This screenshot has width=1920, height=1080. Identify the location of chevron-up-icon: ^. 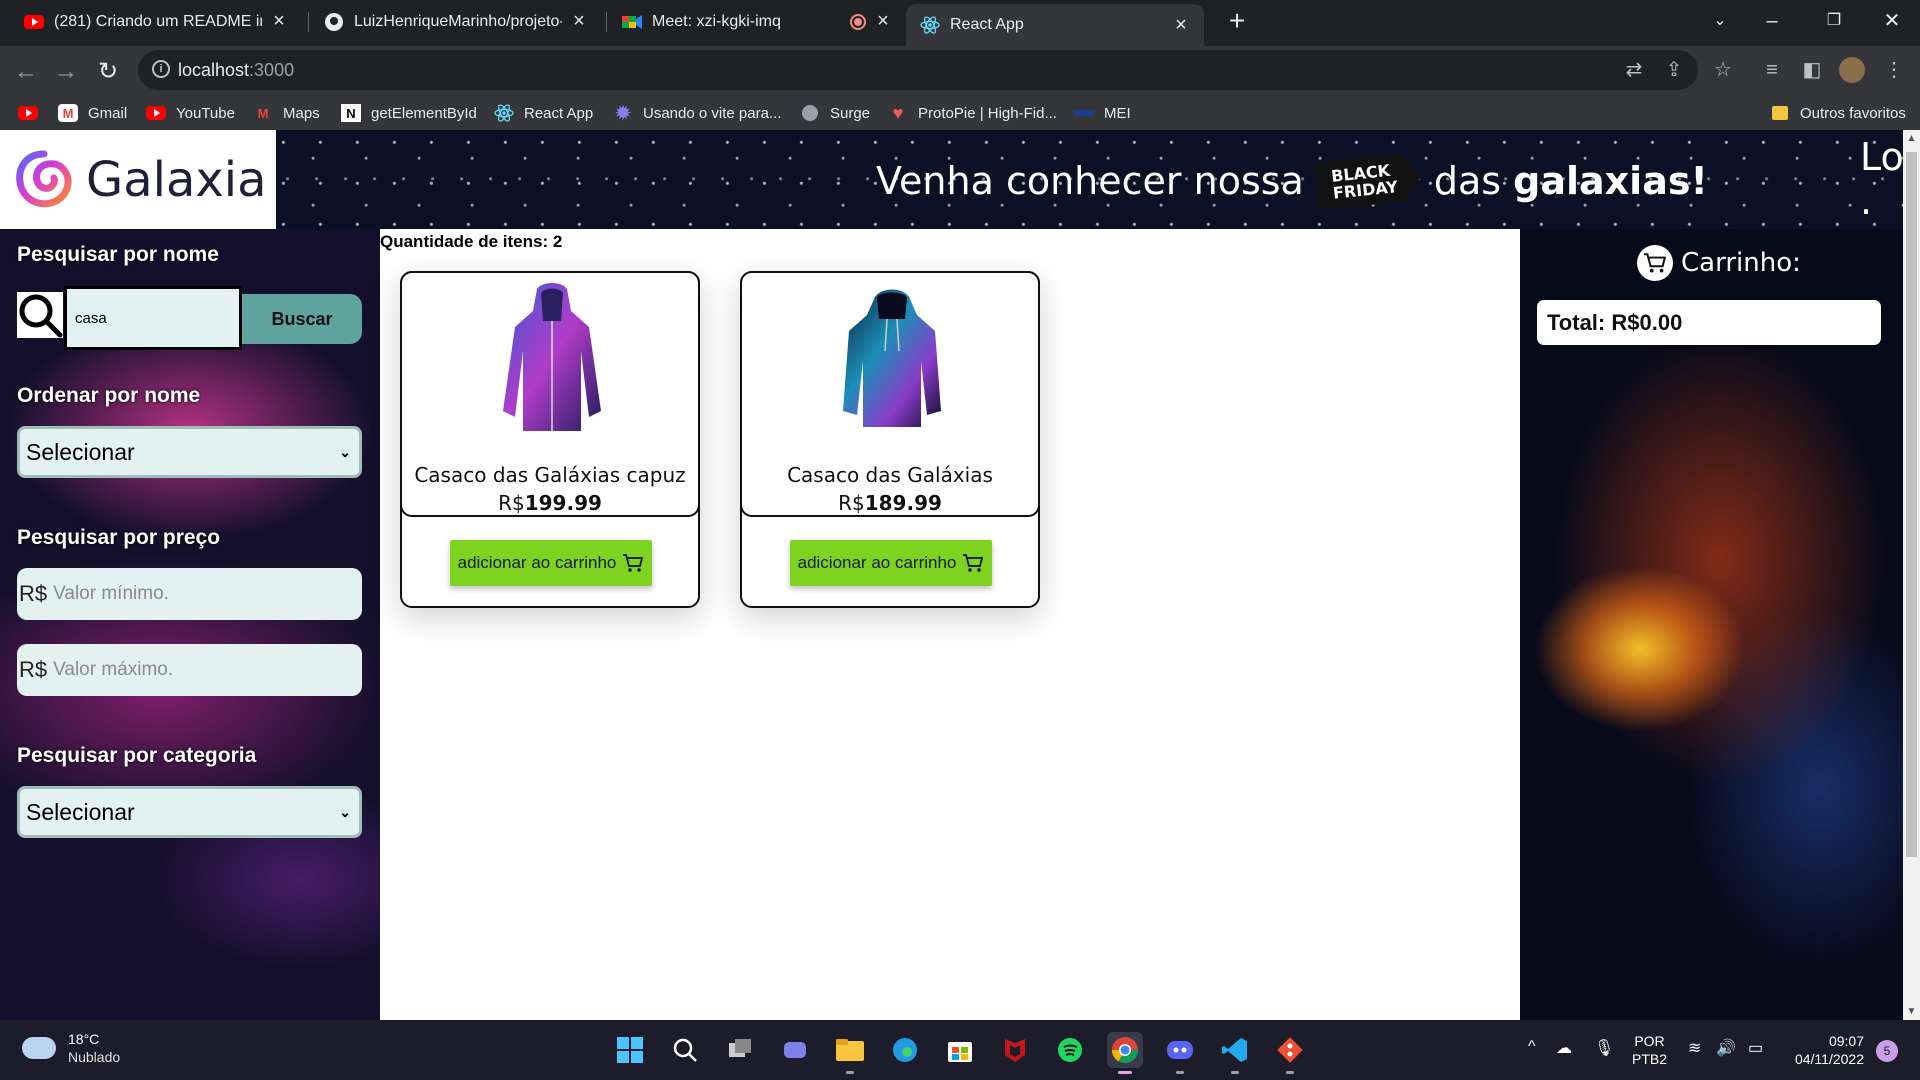
(1532, 1047).